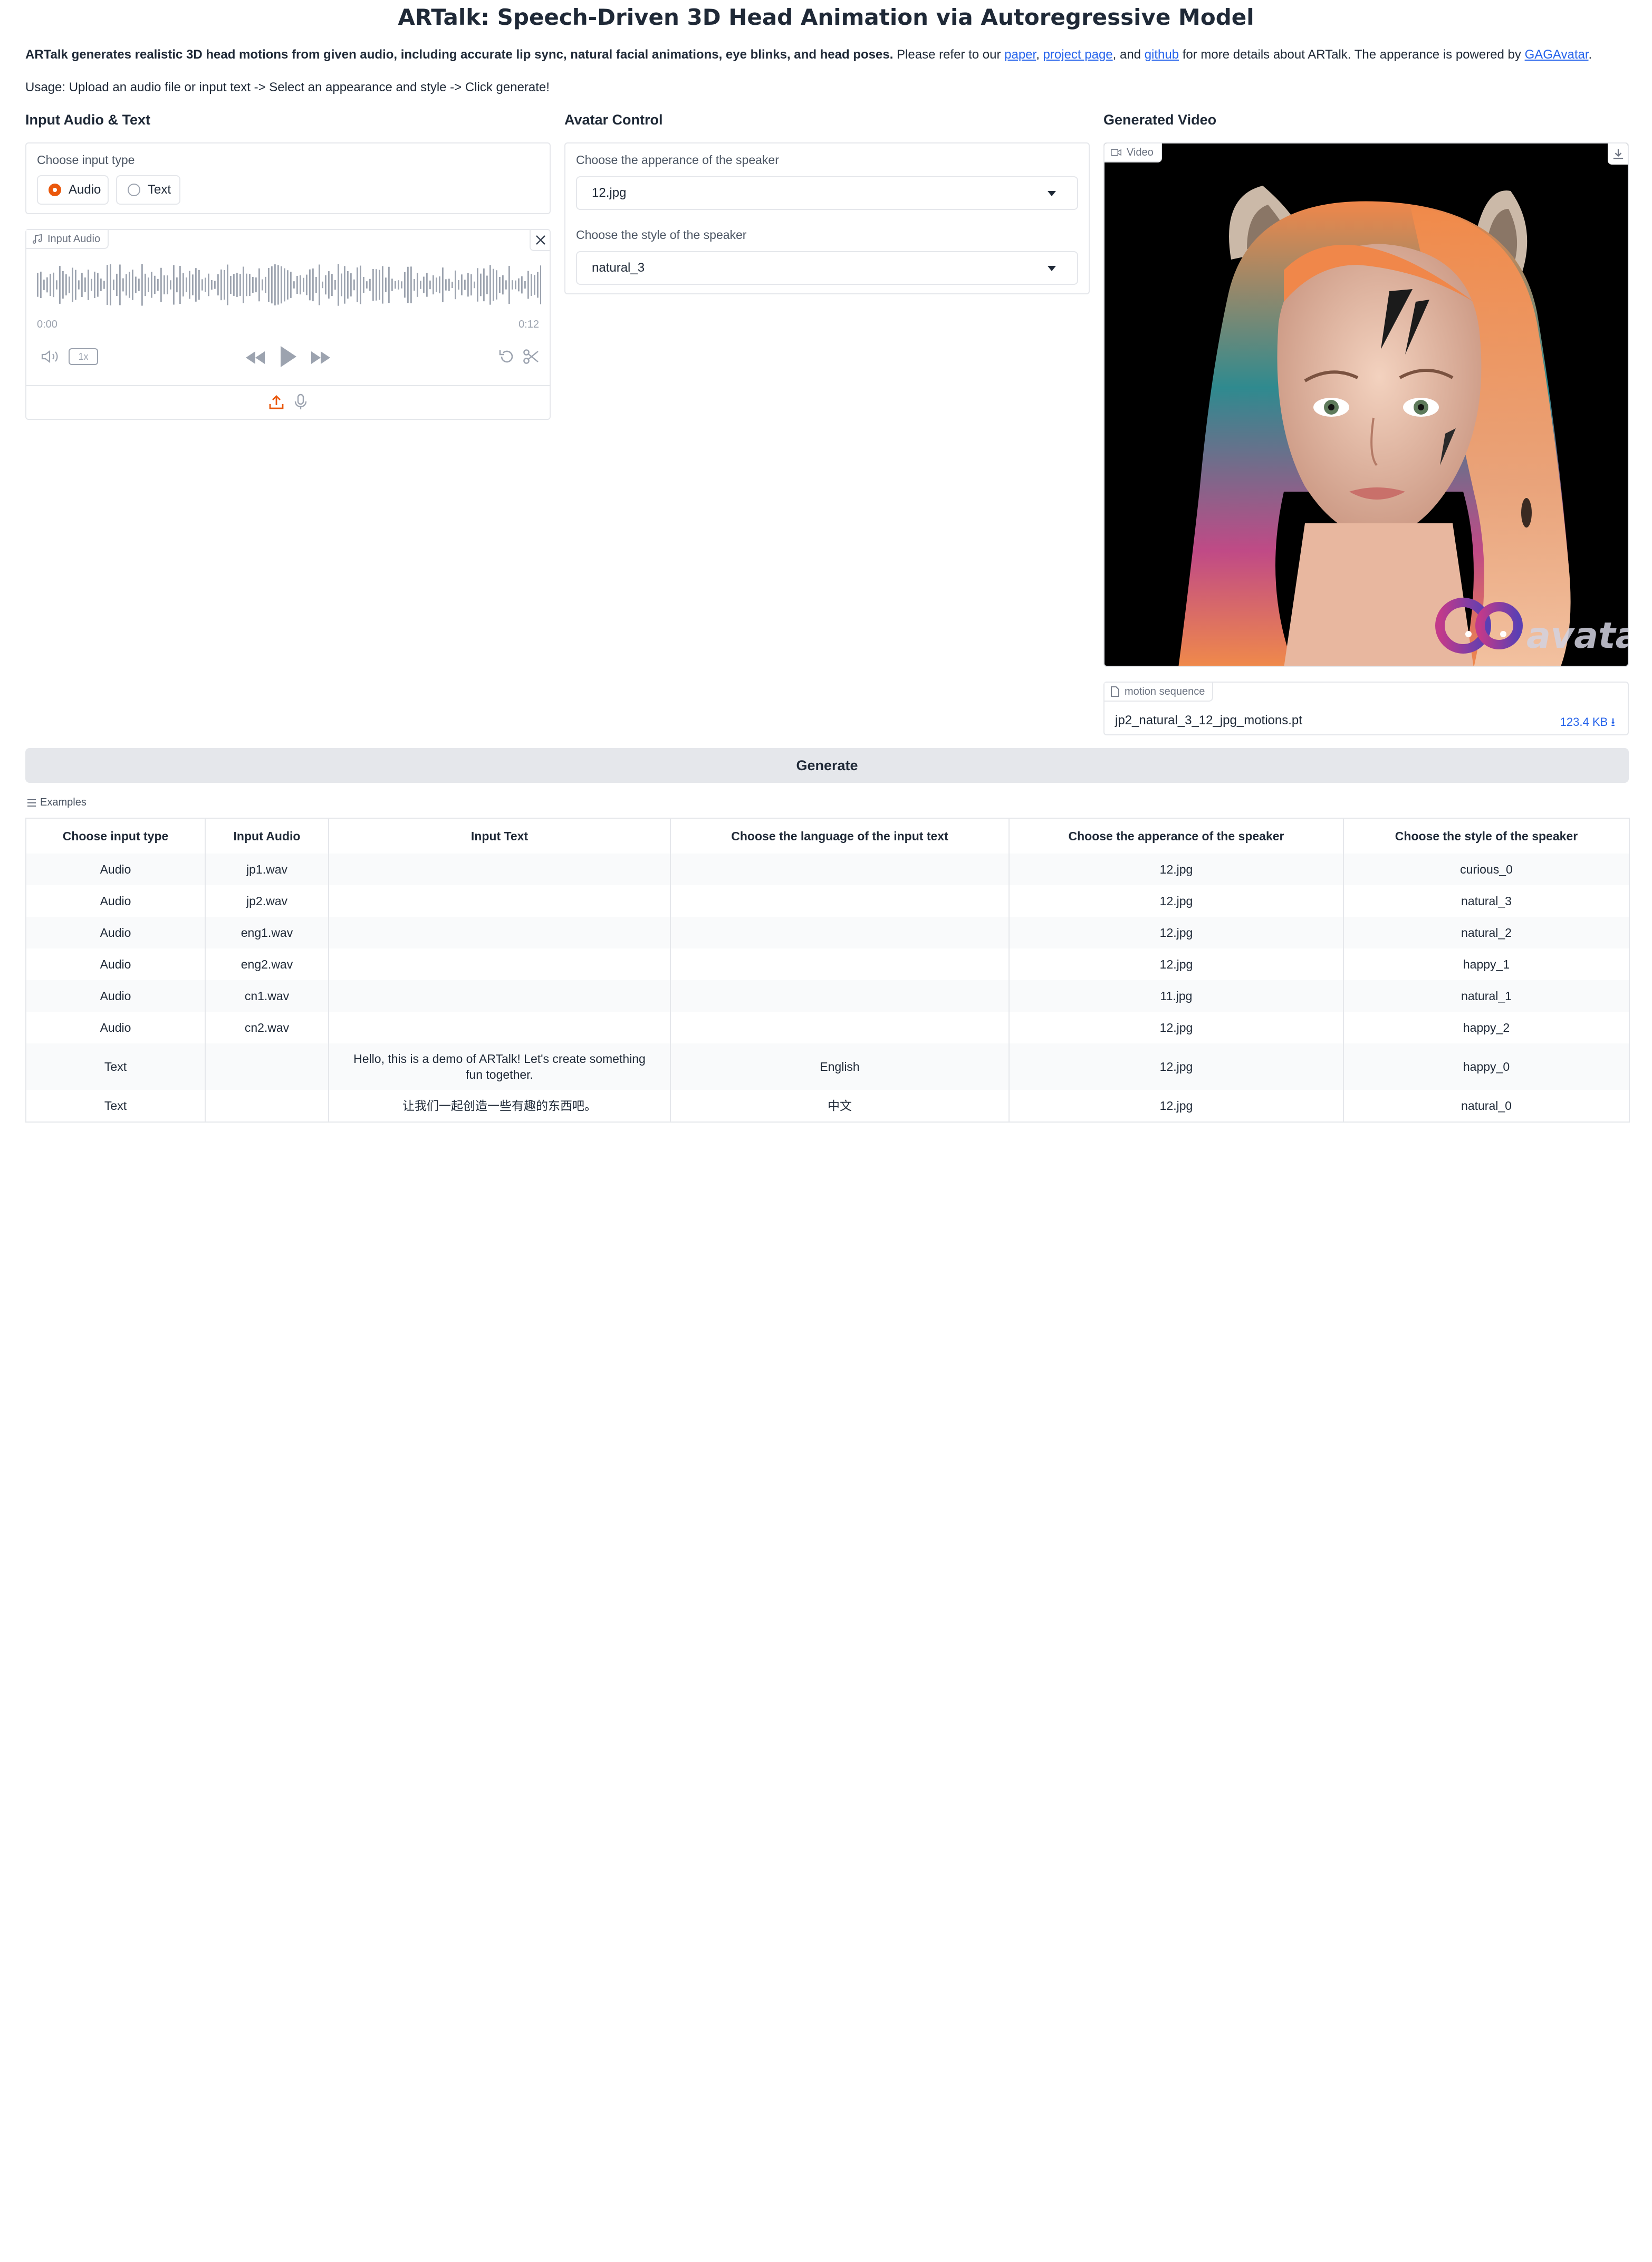  What do you see at coordinates (828, 1106) in the screenshot?
I see `example-row: Text 让我们一起创造一些有趣的东西吧。 中文 12.jpg natural_0` at bounding box center [828, 1106].